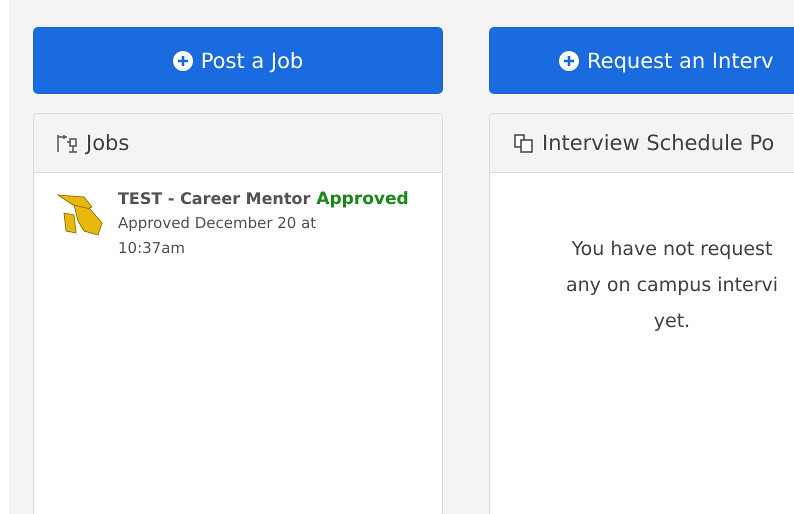  Describe the element at coordinates (238, 60) in the screenshot. I see `post-job-button: Post a Job` at that location.